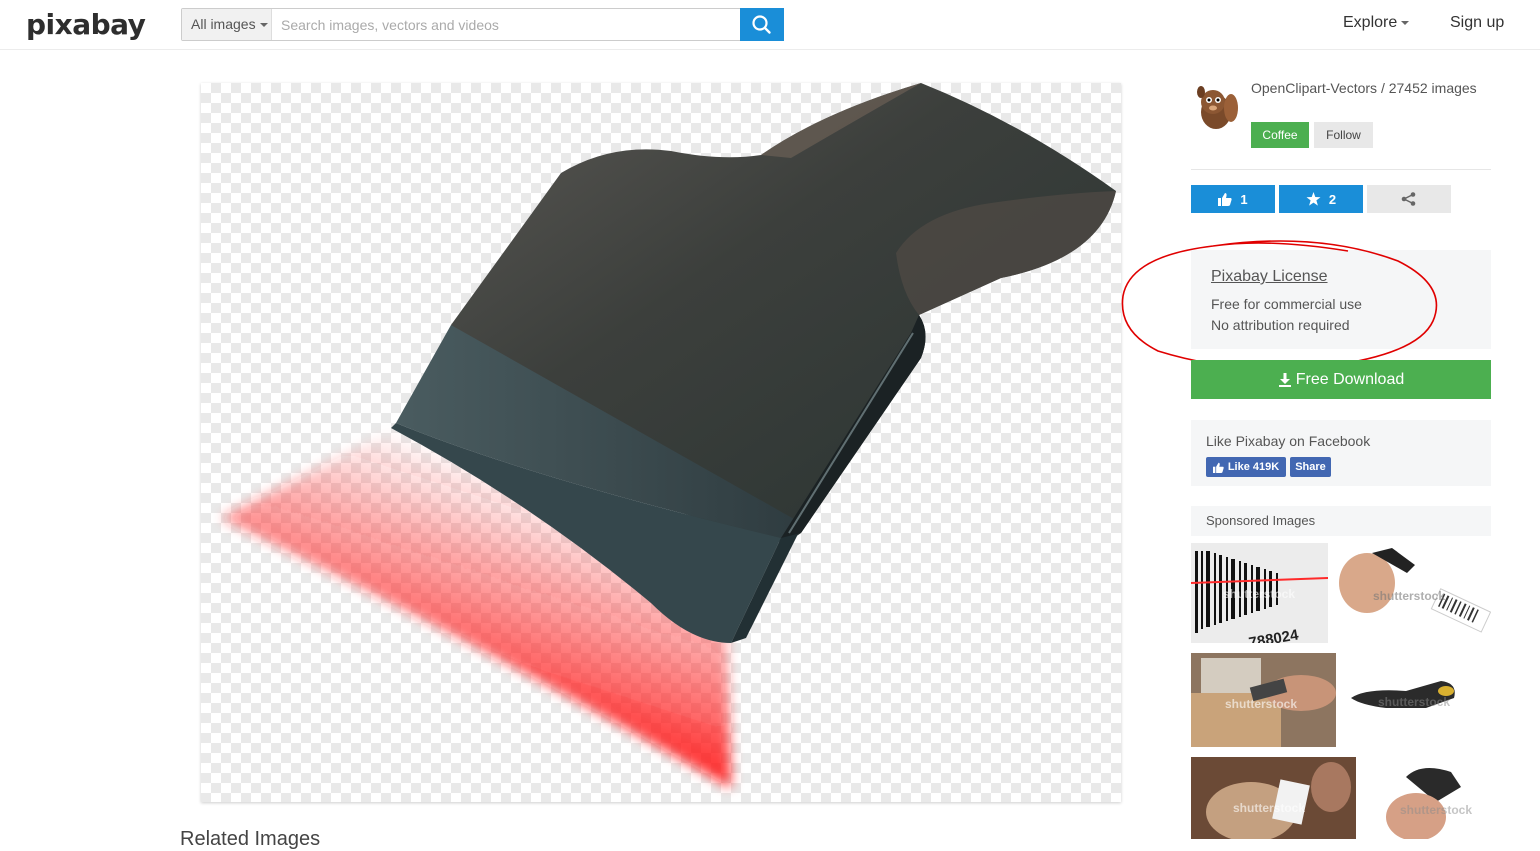  Describe the element at coordinates (506, 24) in the screenshot. I see `search-input` at that location.